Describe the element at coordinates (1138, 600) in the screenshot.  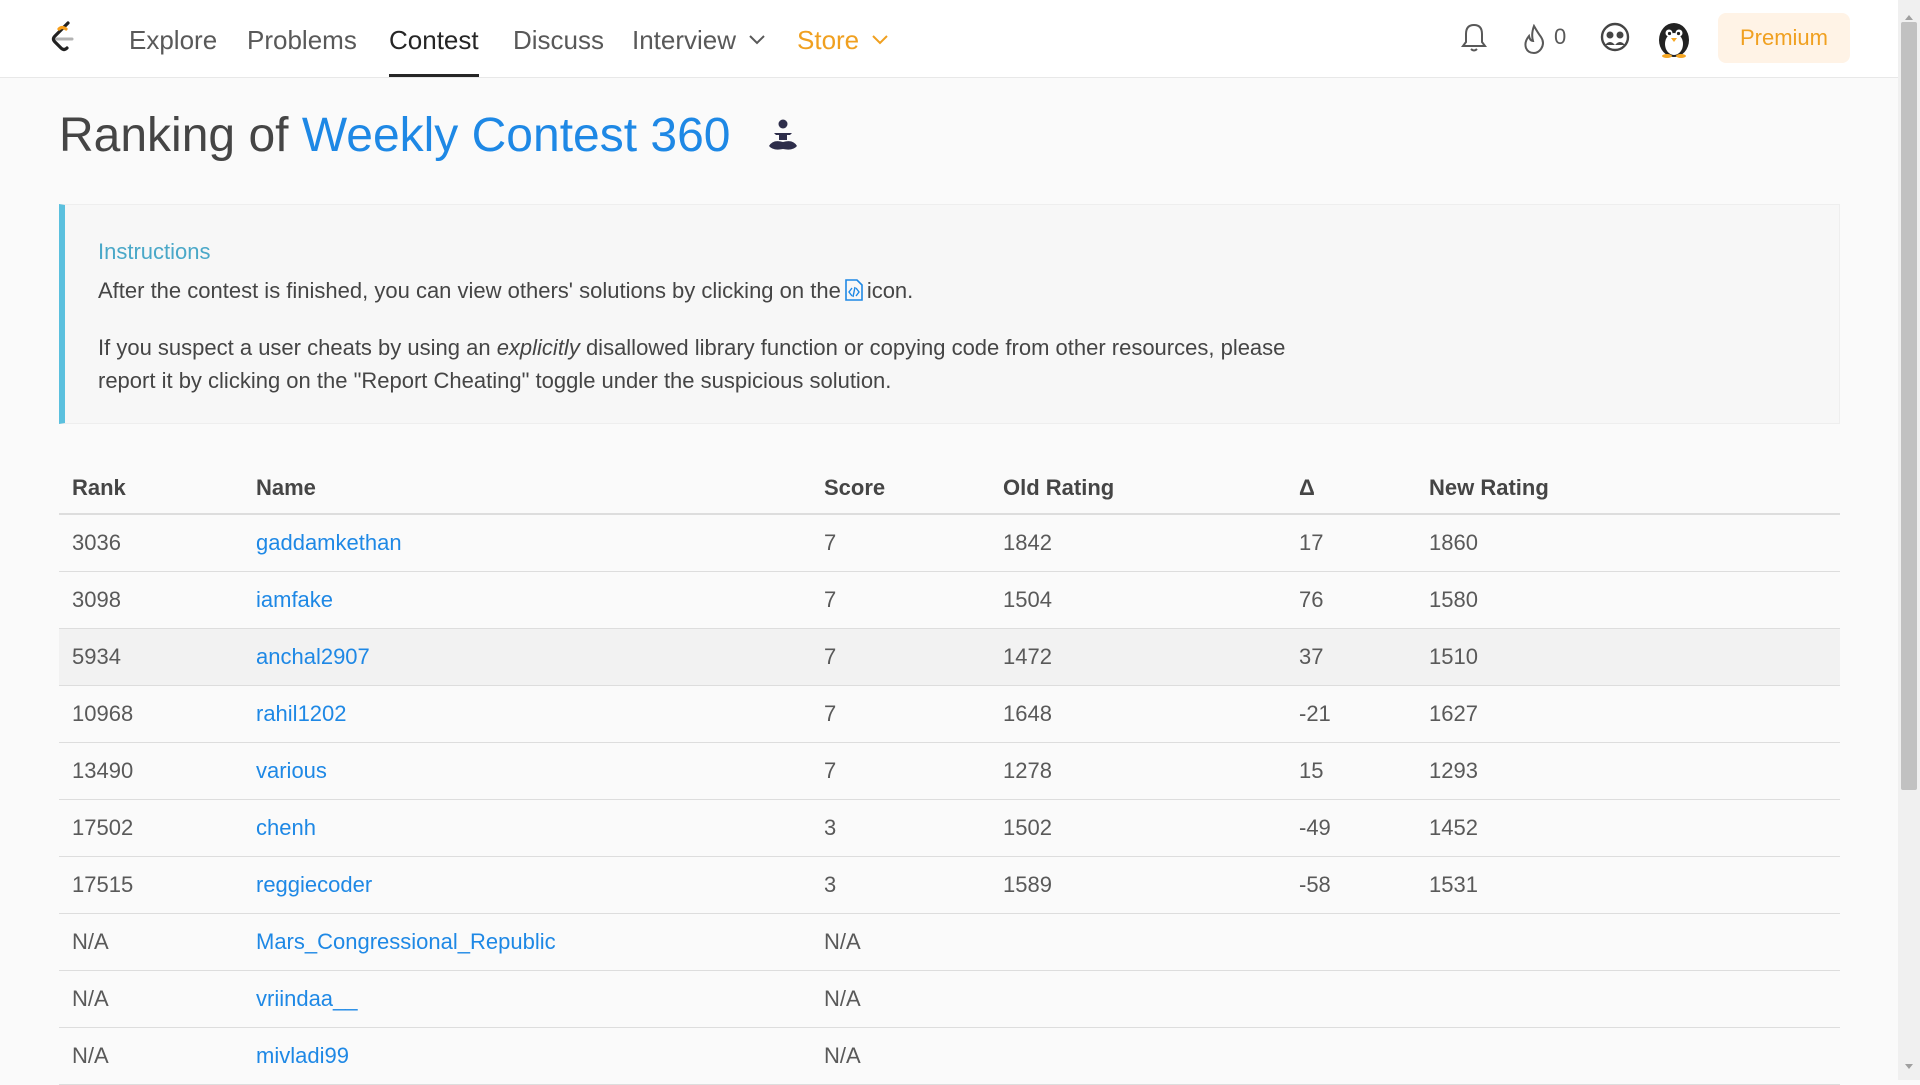
I see `old-rating-cell: 1504` at that location.